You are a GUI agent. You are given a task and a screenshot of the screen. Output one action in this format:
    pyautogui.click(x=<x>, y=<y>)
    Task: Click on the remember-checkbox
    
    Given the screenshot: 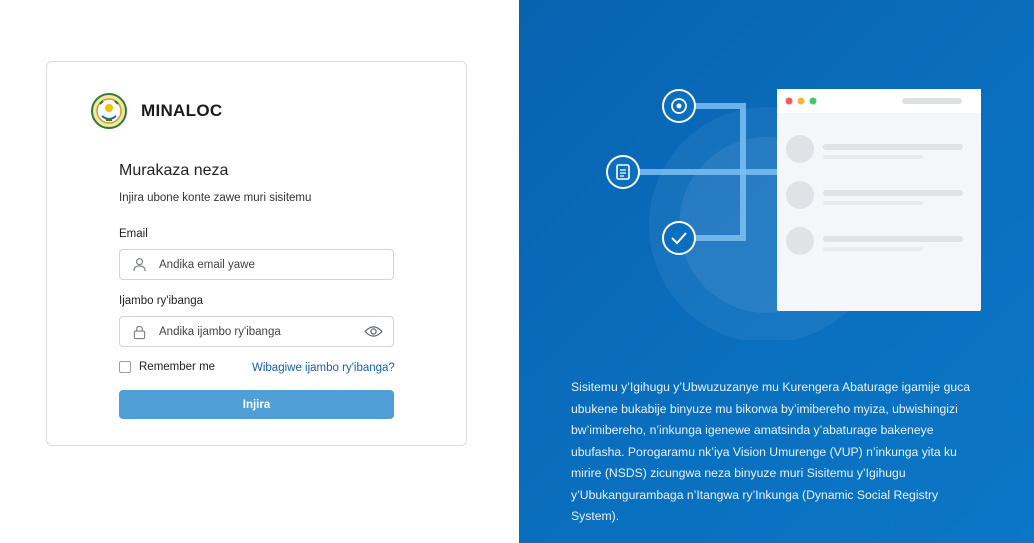 What is the action you would take?
    pyautogui.click(x=125, y=367)
    